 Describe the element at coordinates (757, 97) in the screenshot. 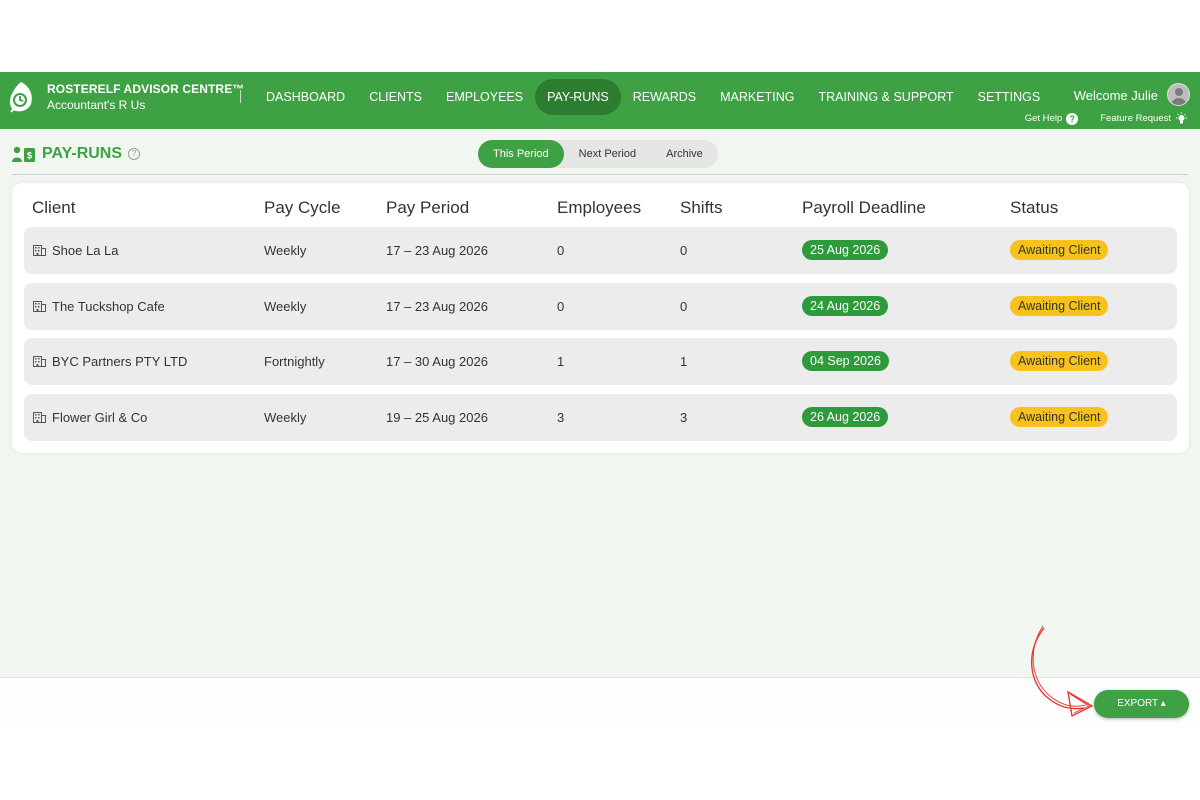

I see `nav-marketing: MARKETING` at that location.